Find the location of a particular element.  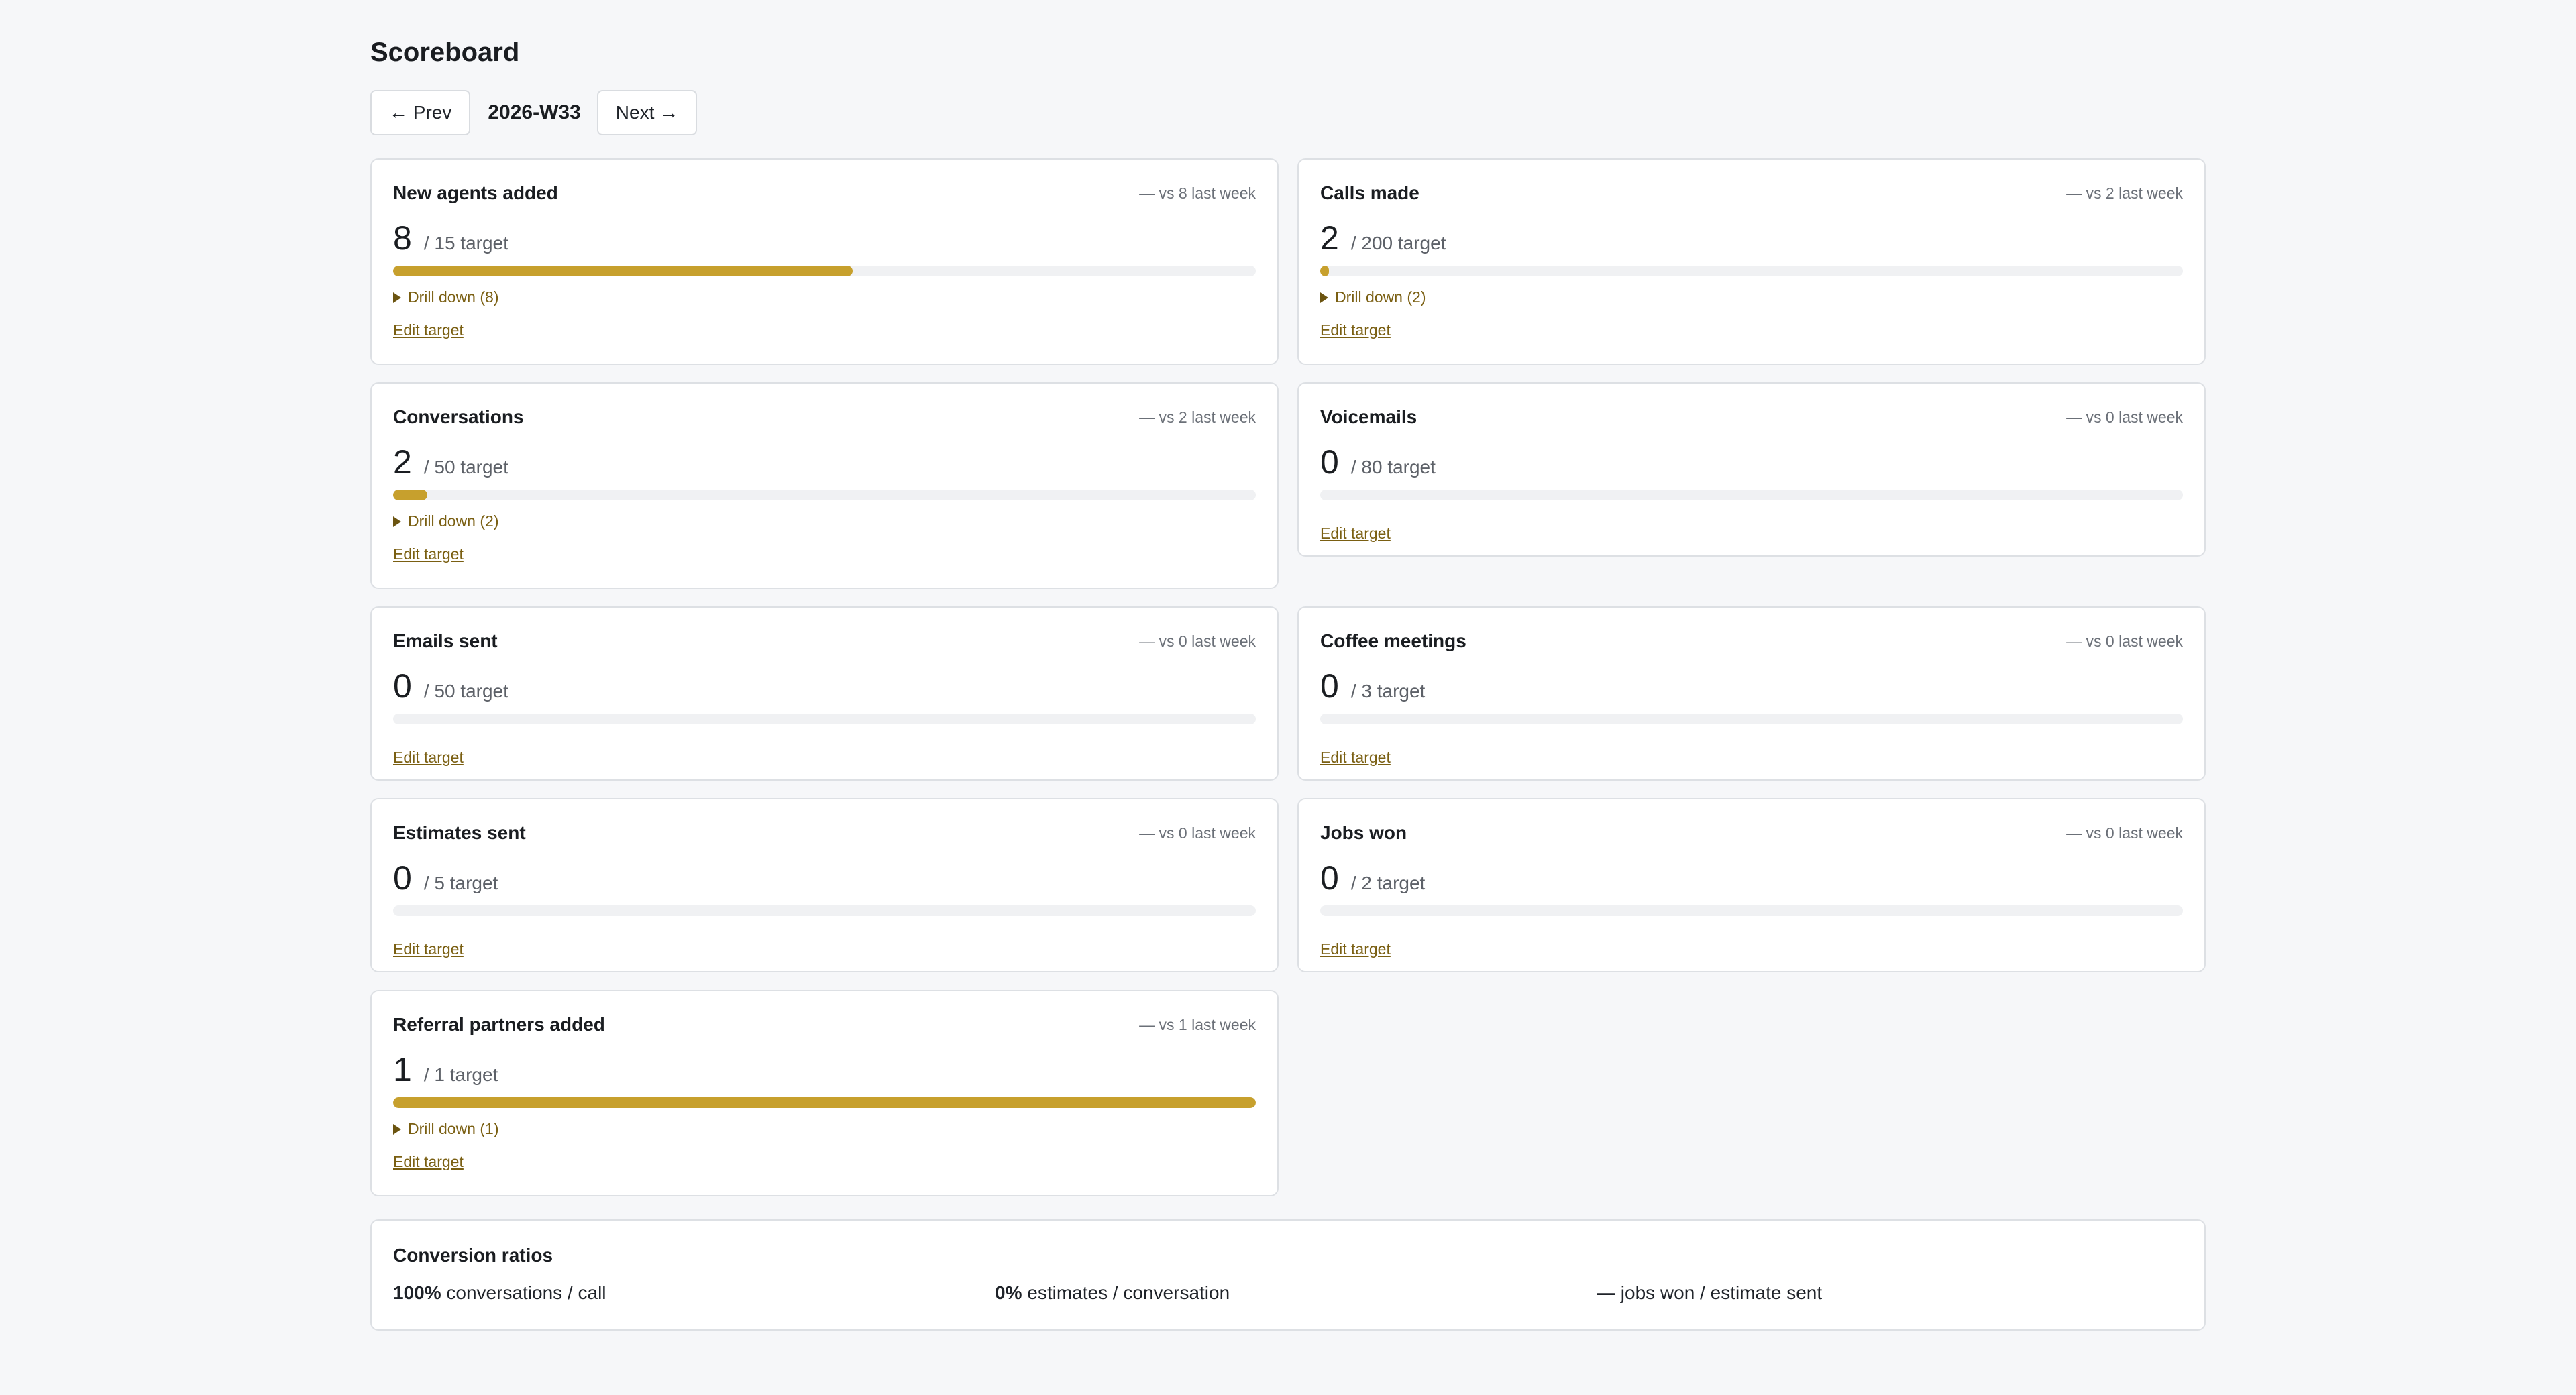

metric-card-header: Coffee meetings — vs 0 last week is located at coordinates (1751, 641).